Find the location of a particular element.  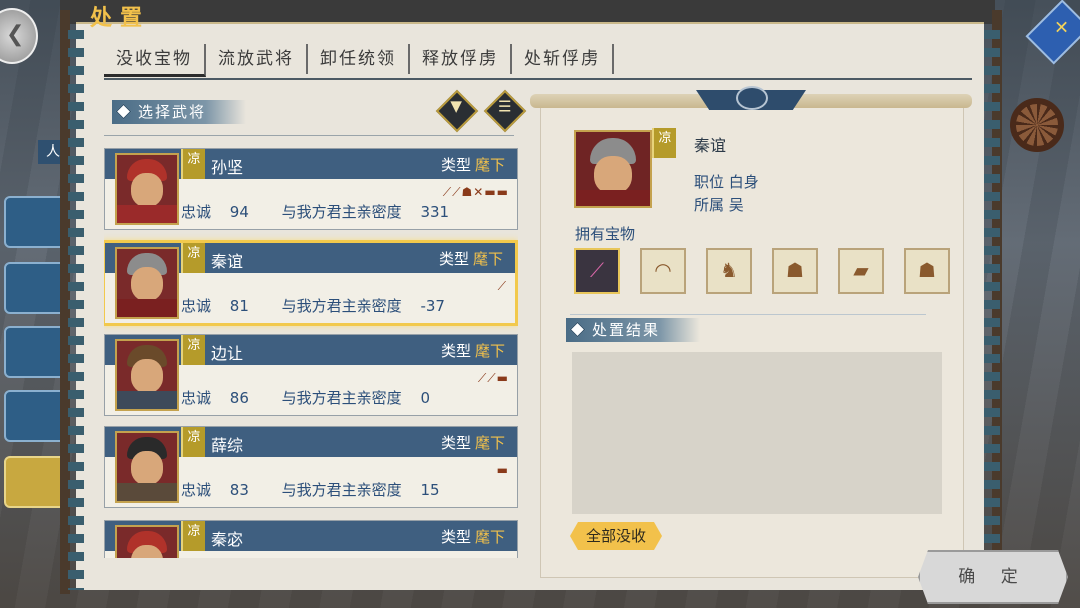

scroll-edge-left is located at coordinates (76, 310).